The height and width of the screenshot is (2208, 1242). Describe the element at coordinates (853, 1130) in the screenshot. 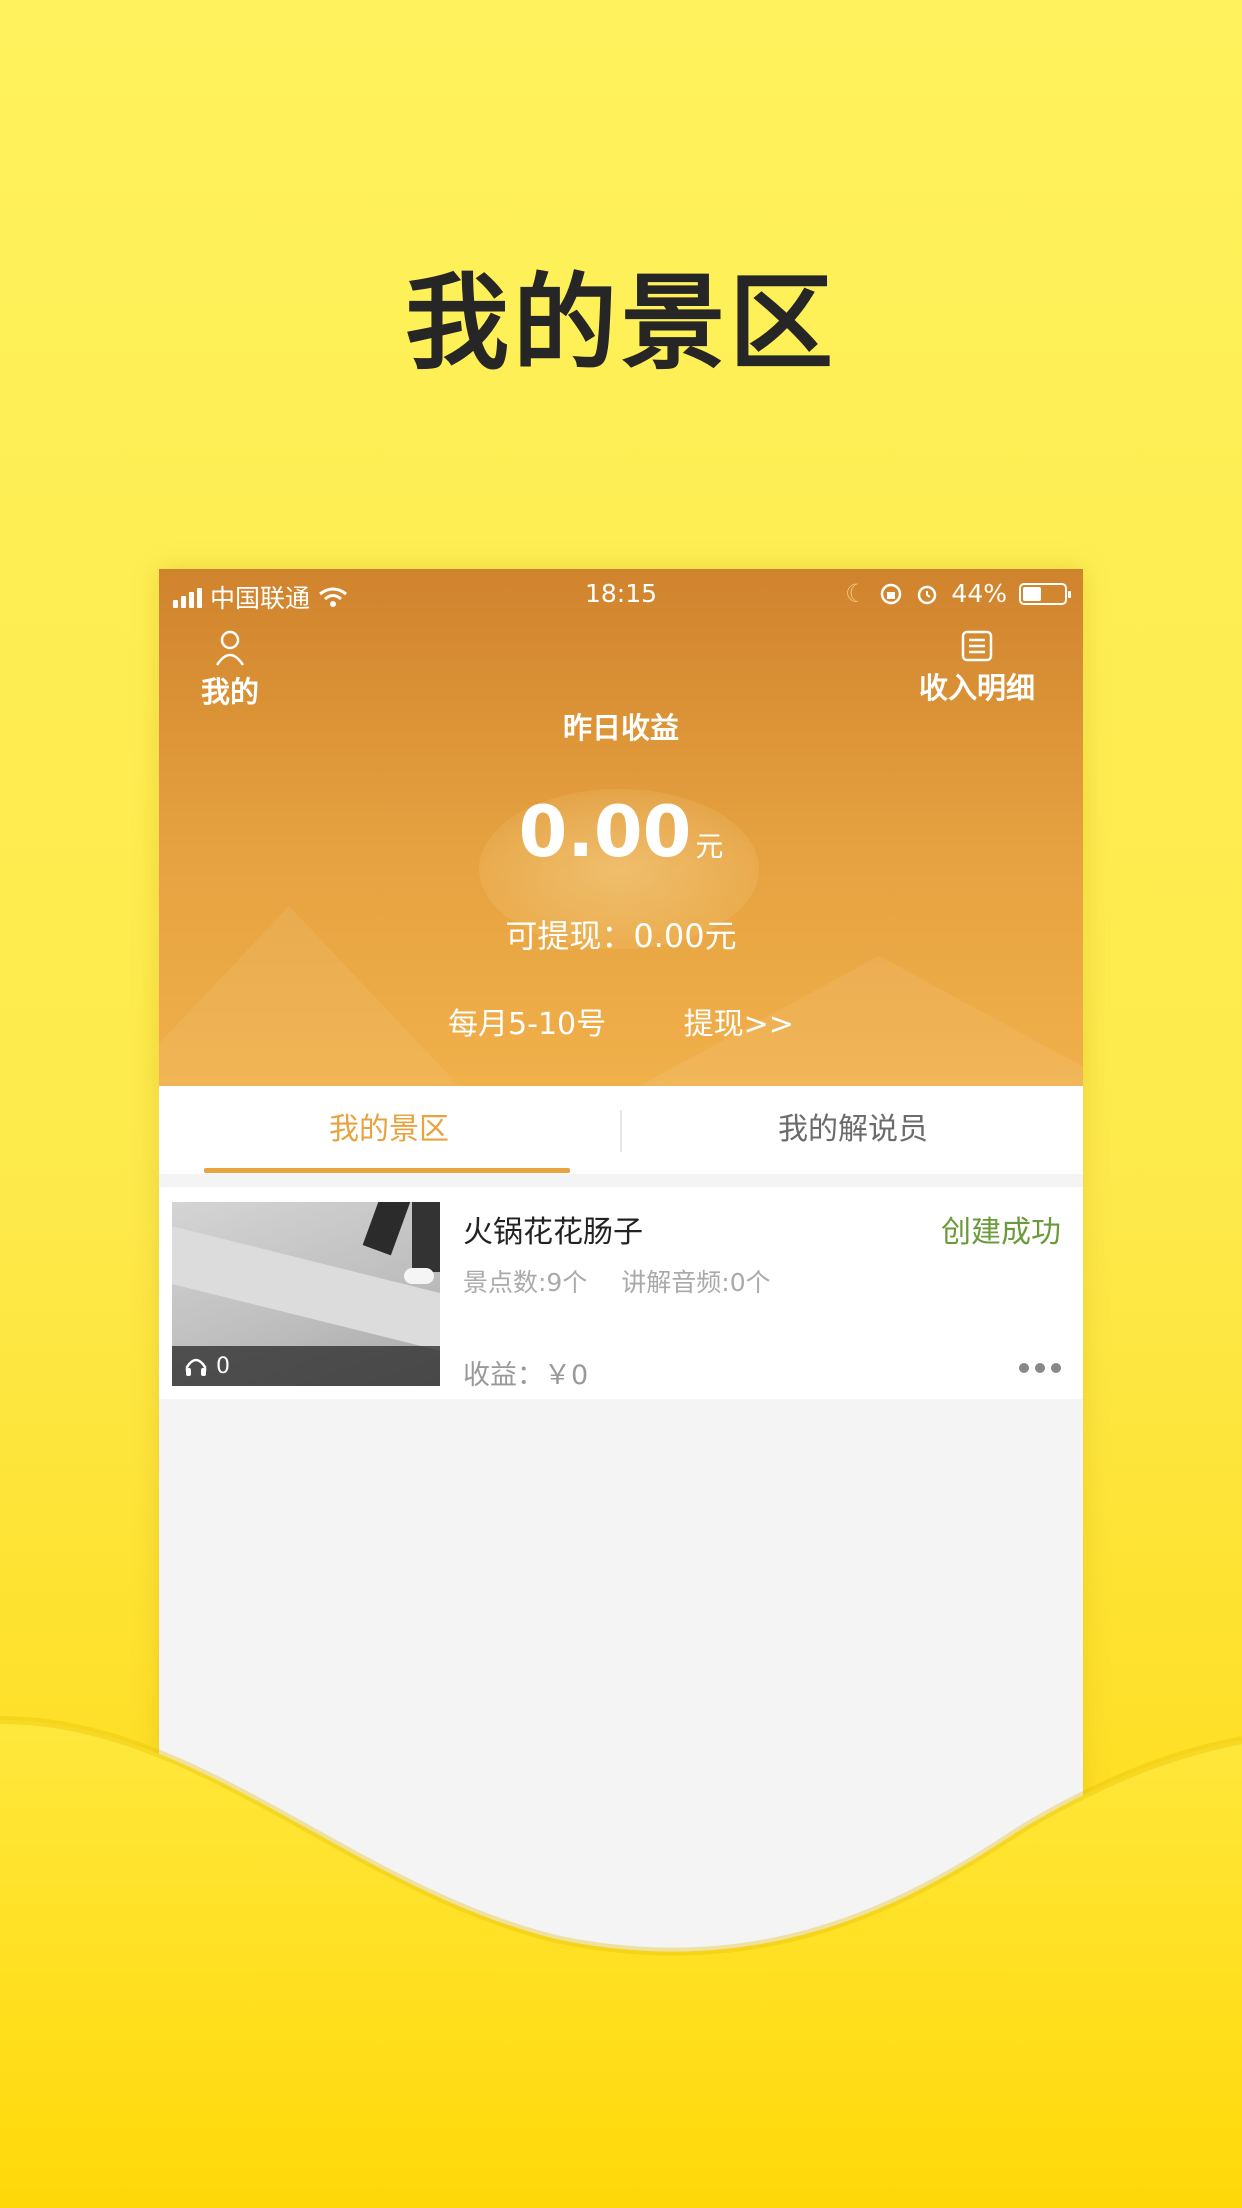

I see `tab-my-guides: 我的解说员` at that location.